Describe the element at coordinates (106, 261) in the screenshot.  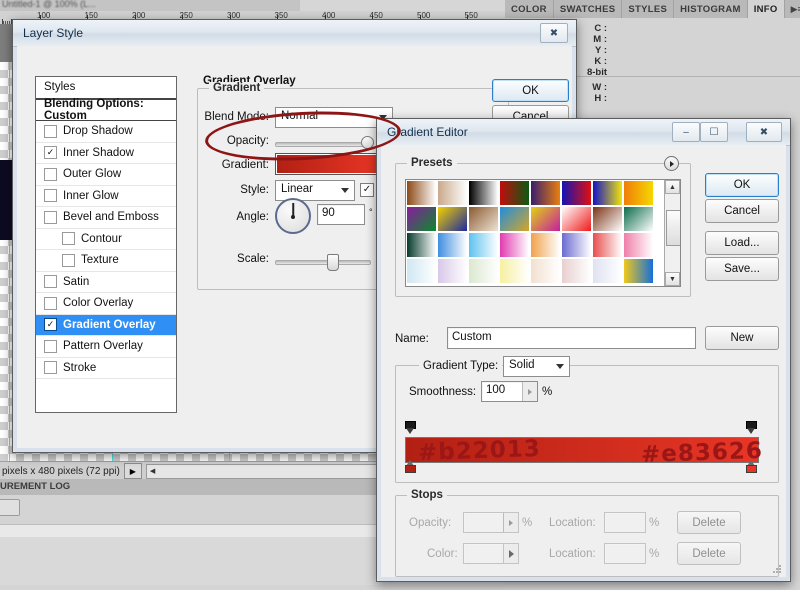
I see `effect-row-texture: Texture` at that location.